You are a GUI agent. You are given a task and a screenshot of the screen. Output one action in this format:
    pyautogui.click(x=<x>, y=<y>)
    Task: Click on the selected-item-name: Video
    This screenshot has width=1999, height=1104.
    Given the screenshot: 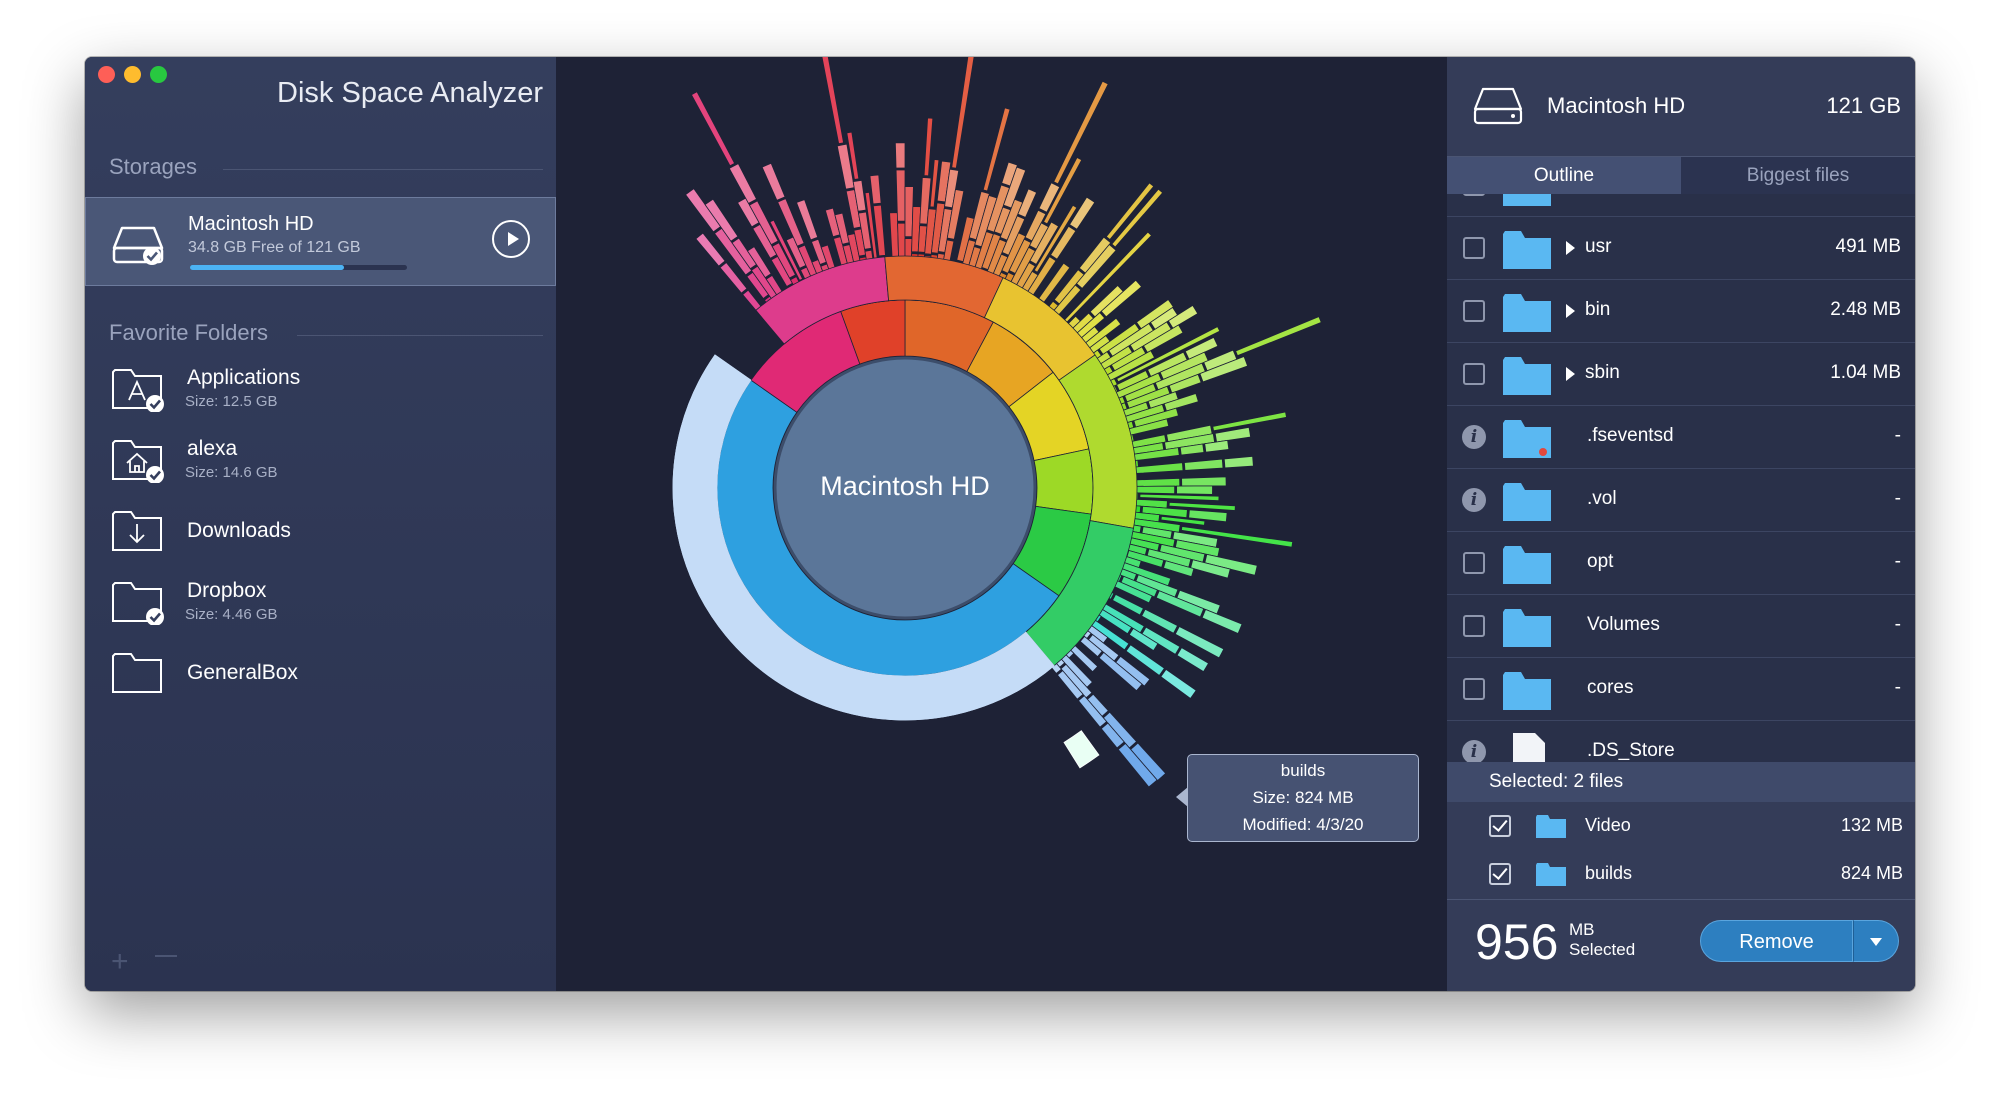 What is the action you would take?
    pyautogui.click(x=1608, y=825)
    